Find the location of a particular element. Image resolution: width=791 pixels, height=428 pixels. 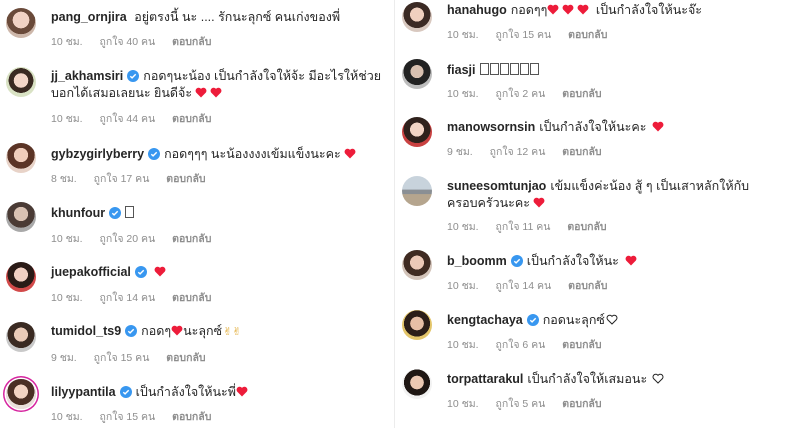

comment-text: เป็นกำลังใจให้นะคะ is located at coordinates (593, 127).